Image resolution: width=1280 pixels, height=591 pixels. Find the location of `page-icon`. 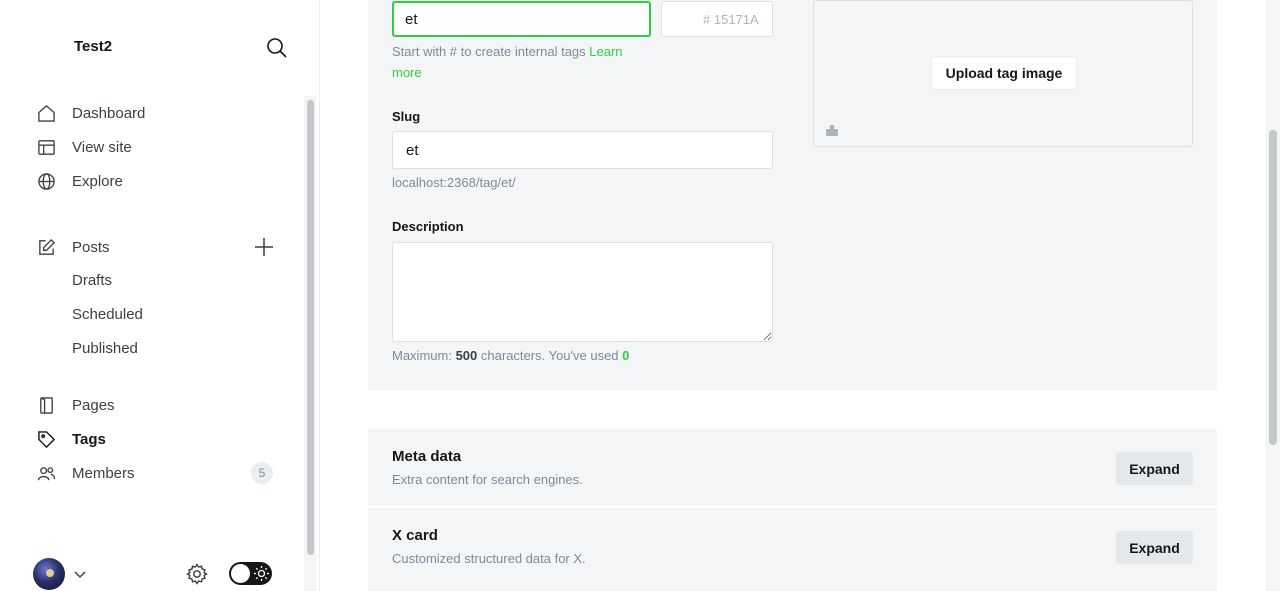

page-icon is located at coordinates (46, 405).